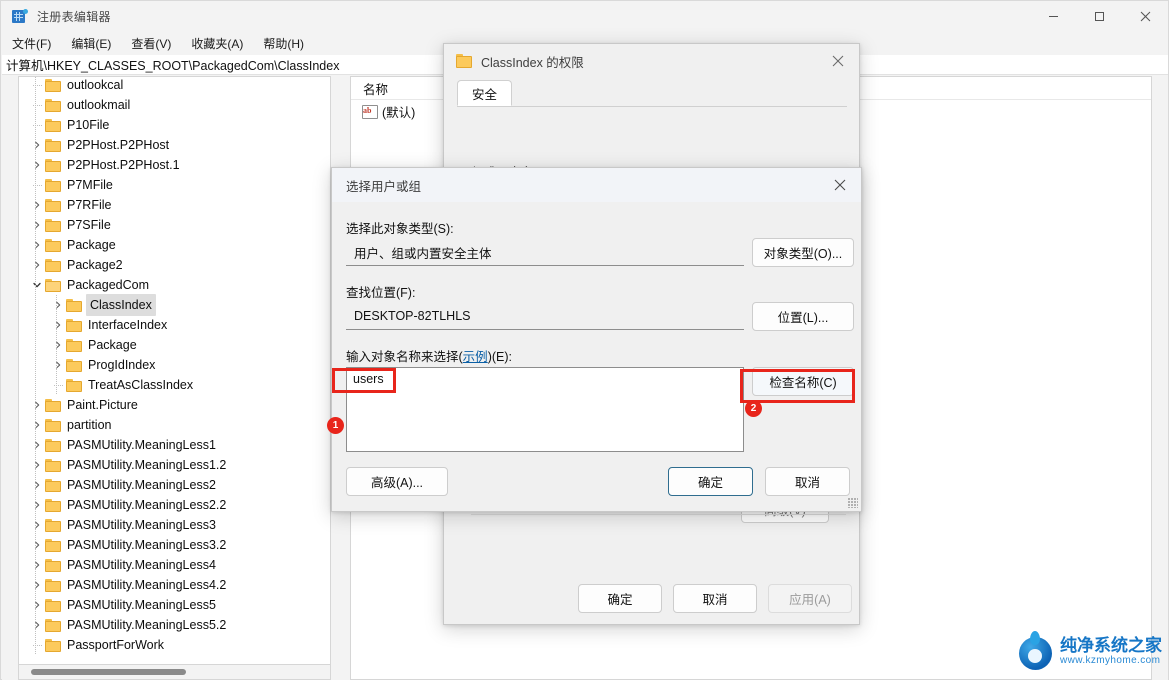 The image size is (1169, 680). What do you see at coordinates (174, 325) in the screenshot?
I see `tree-item: InterfaceIndex` at bounding box center [174, 325].